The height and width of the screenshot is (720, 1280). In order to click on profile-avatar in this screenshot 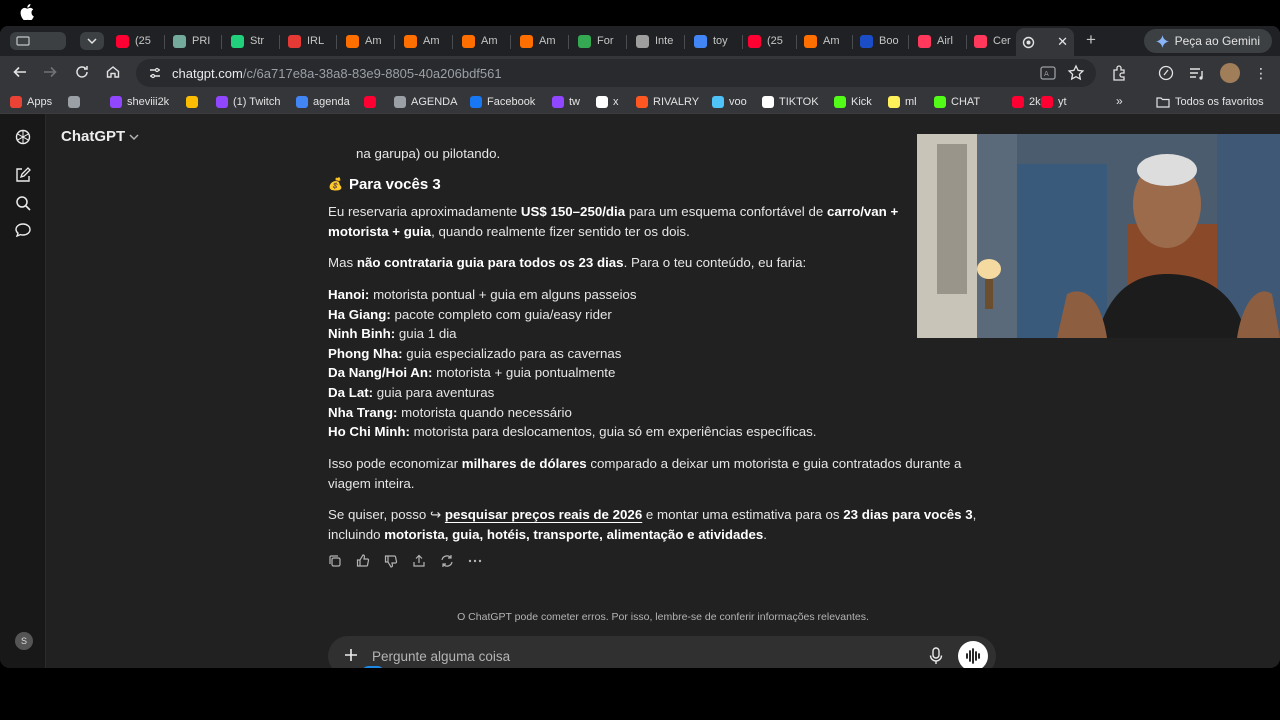, I will do `click(1230, 73)`.